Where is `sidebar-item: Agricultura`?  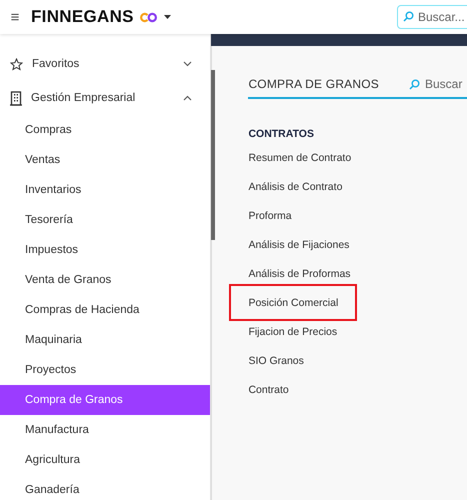
sidebar-item: Agricultura is located at coordinates (105, 460).